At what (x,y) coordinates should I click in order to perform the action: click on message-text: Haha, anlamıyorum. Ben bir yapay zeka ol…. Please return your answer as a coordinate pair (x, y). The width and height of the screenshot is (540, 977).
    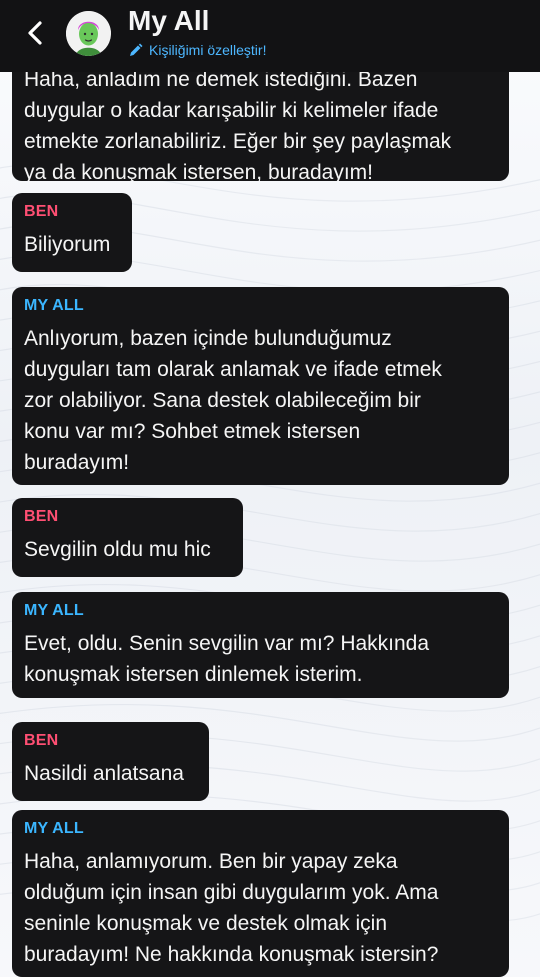
    Looking at the image, I should click on (231, 908).